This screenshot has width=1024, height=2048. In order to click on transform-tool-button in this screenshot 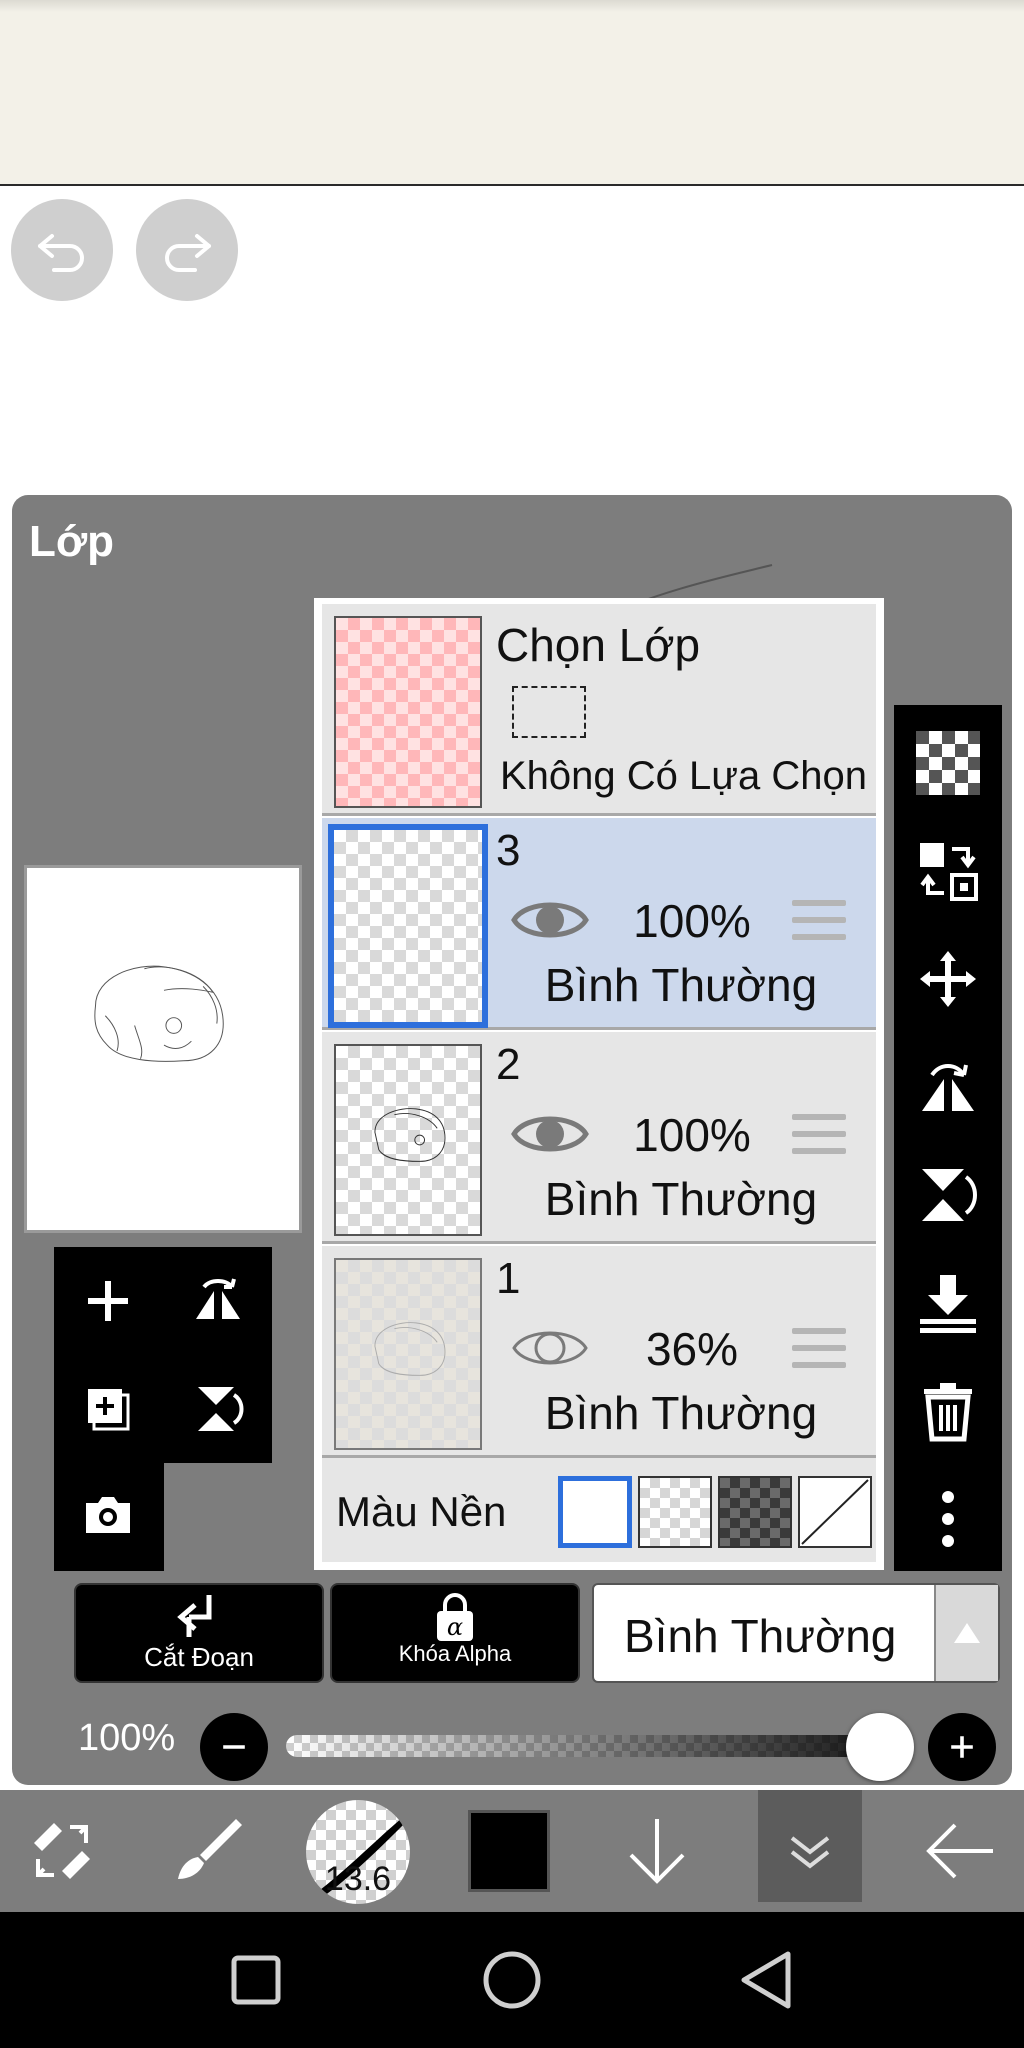, I will do `click(62, 1851)`.